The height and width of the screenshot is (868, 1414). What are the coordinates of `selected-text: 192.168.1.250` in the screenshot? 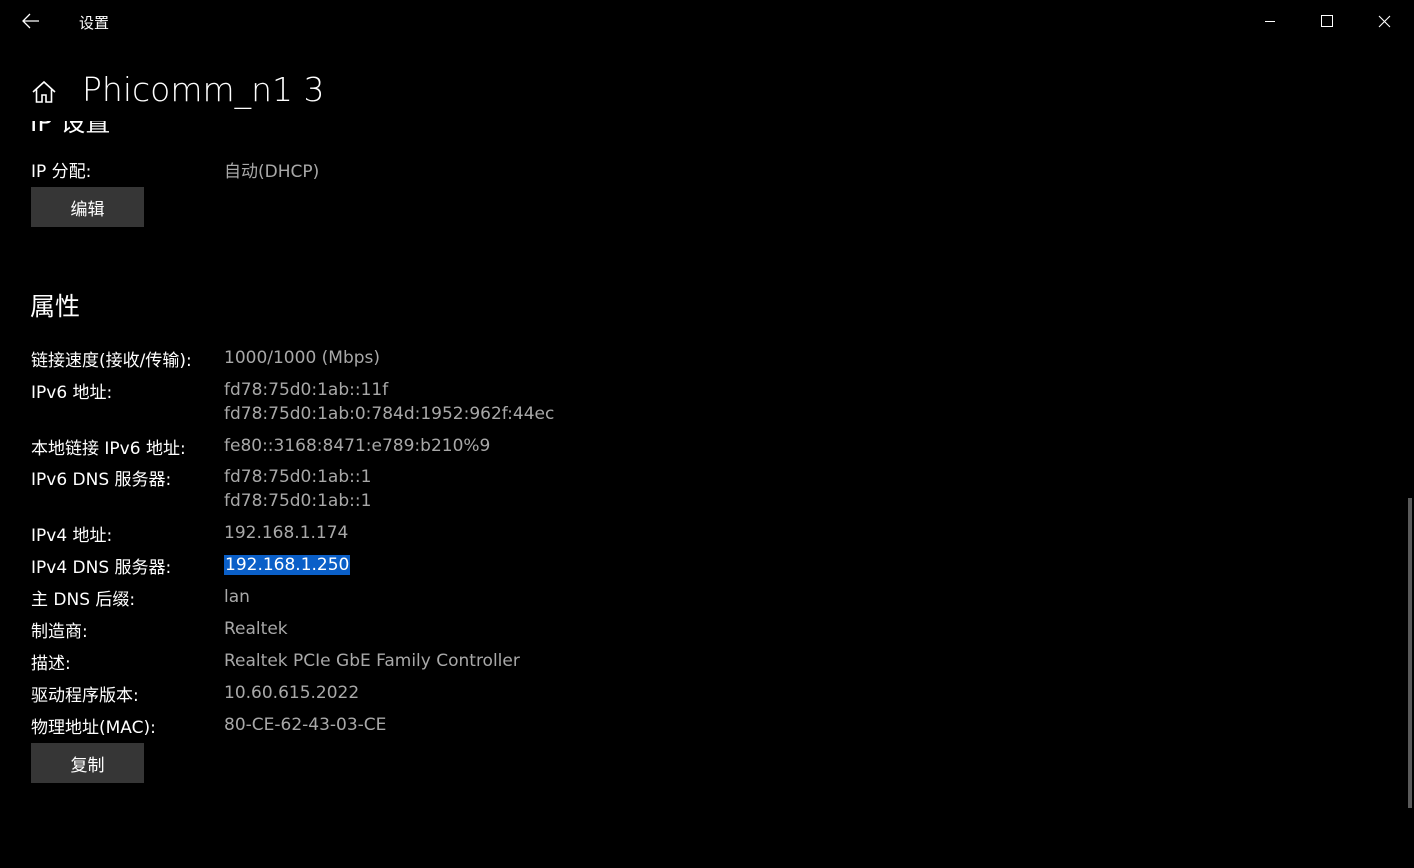 It's located at (287, 565).